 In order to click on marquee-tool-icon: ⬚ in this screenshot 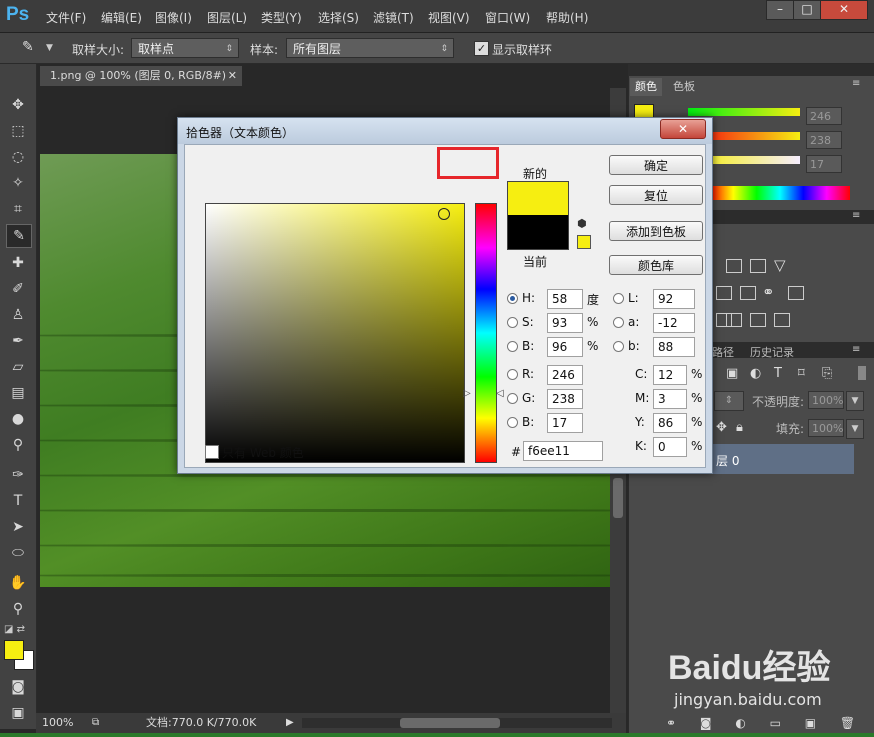, I will do `click(18, 131)`.